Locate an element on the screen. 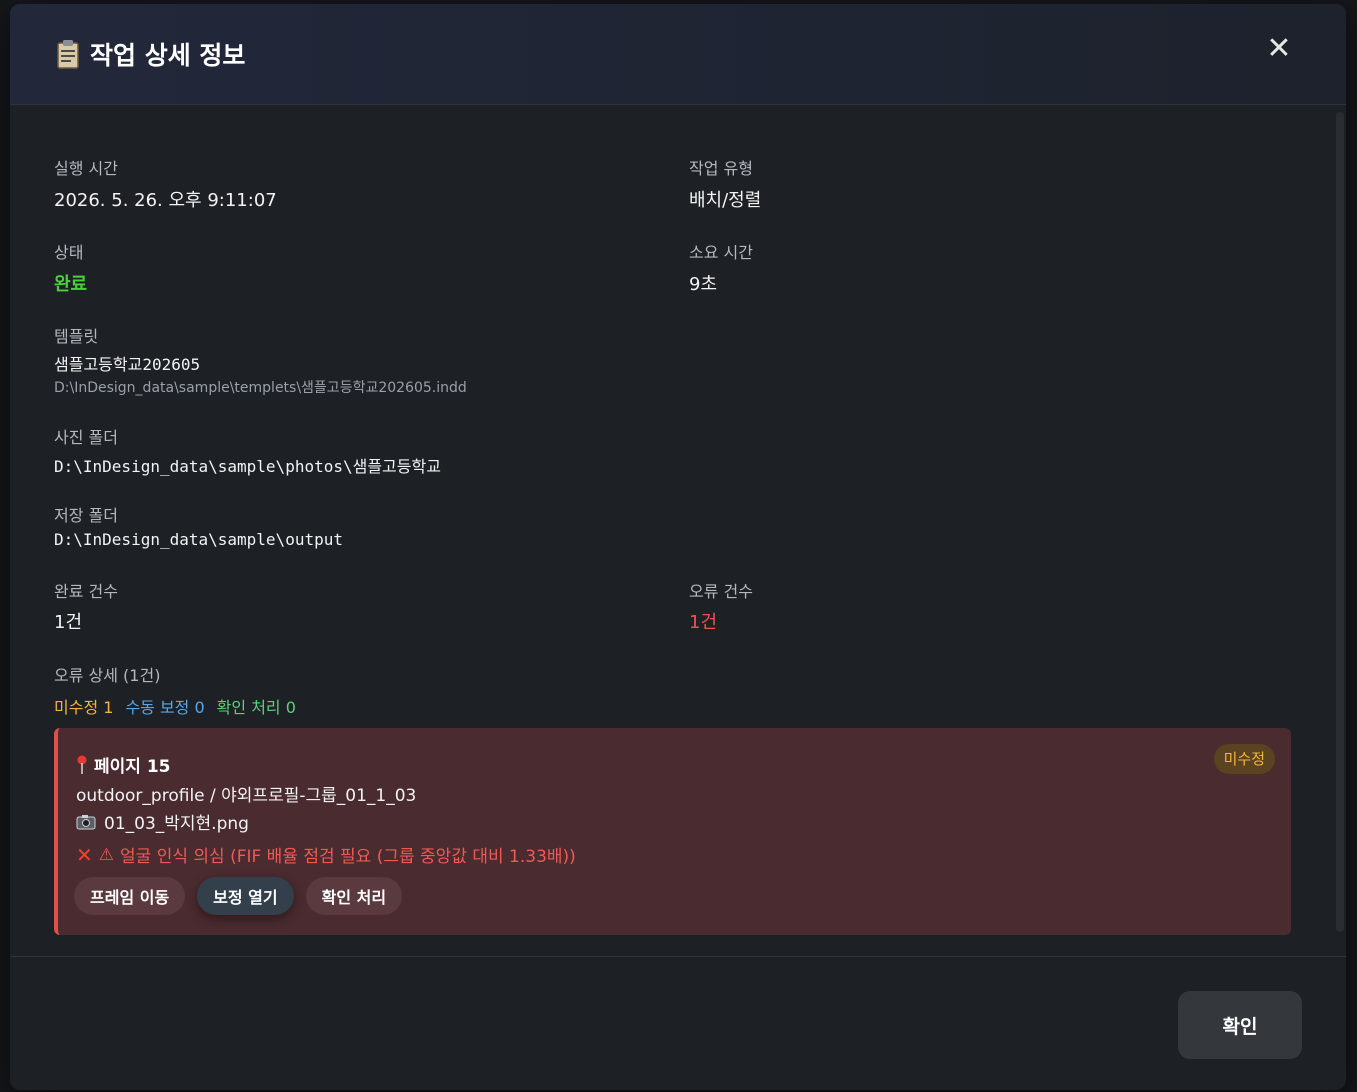  status-value: 완료 is located at coordinates (71, 284).